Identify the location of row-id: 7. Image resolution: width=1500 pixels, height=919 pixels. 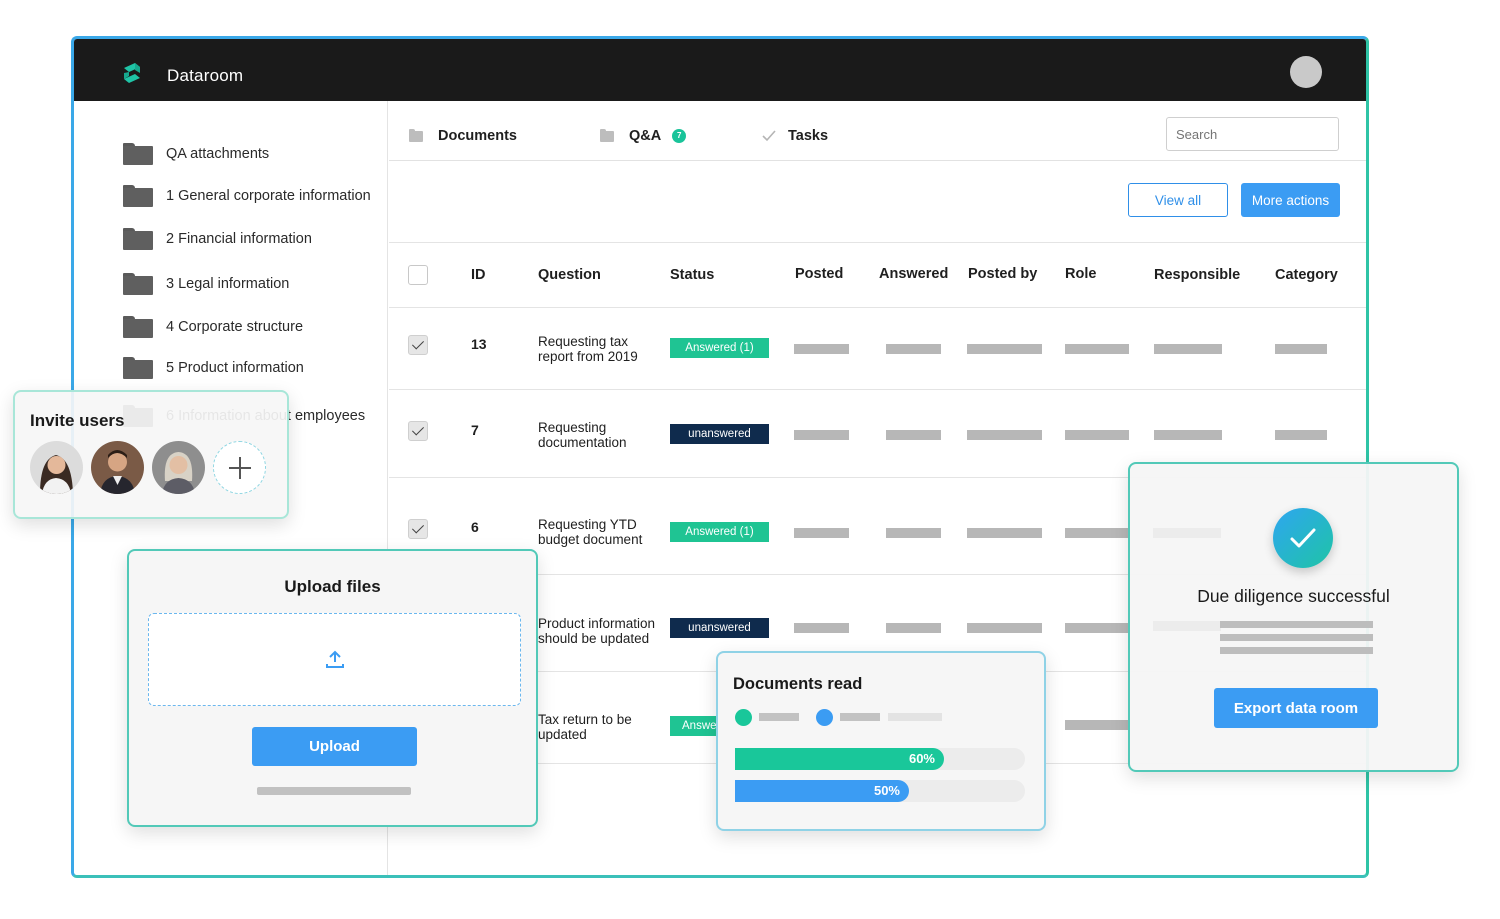
(475, 430).